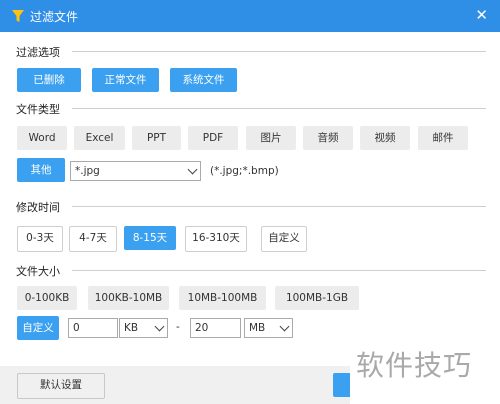 This screenshot has height=404, width=500. Describe the element at coordinates (38, 109) in the screenshot. I see `section-file-type: 文件类型` at that location.